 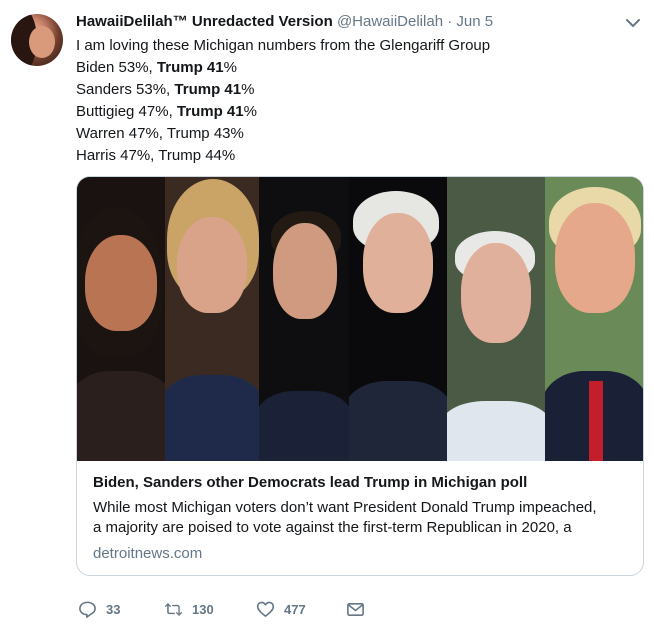 What do you see at coordinates (360, 554) in the screenshot?
I see `card-domain: detroitnews.com` at bounding box center [360, 554].